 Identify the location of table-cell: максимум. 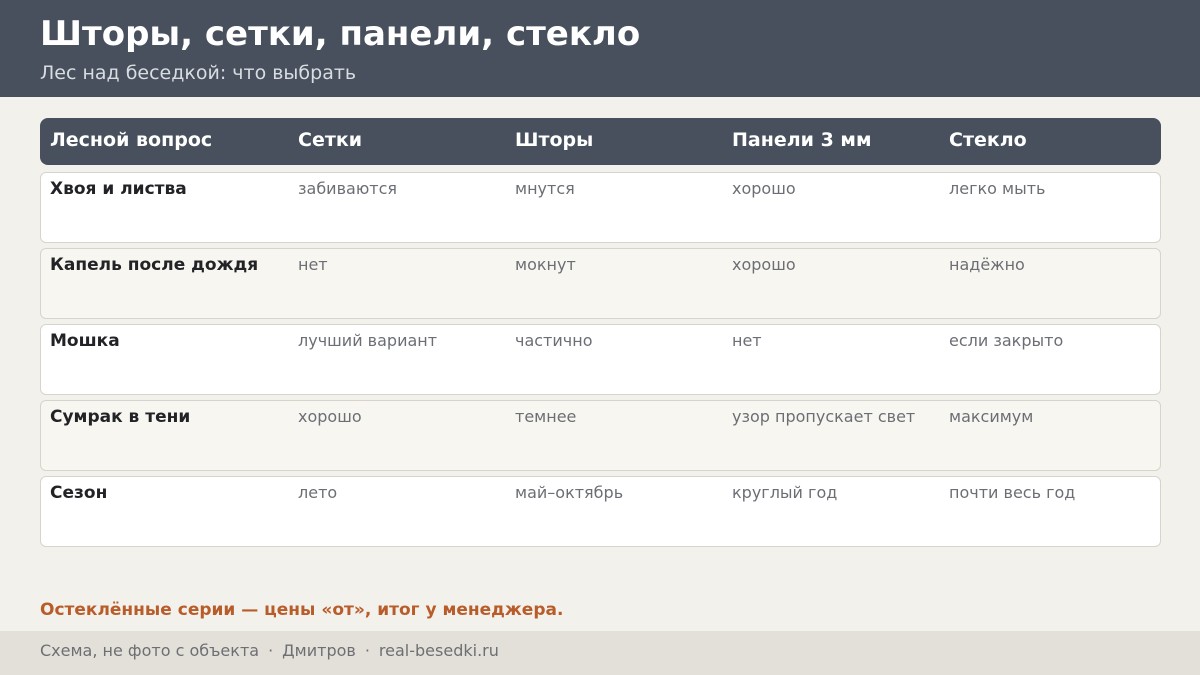
(991, 416).